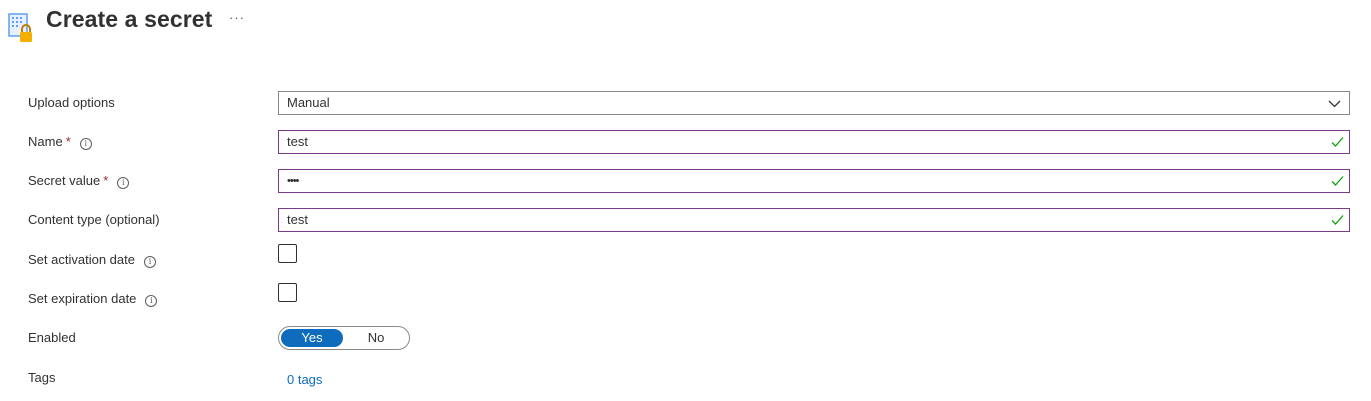 This screenshot has height=401, width=1371. Describe the element at coordinates (304, 380) in the screenshot. I see `tags-link: 0 tags` at that location.